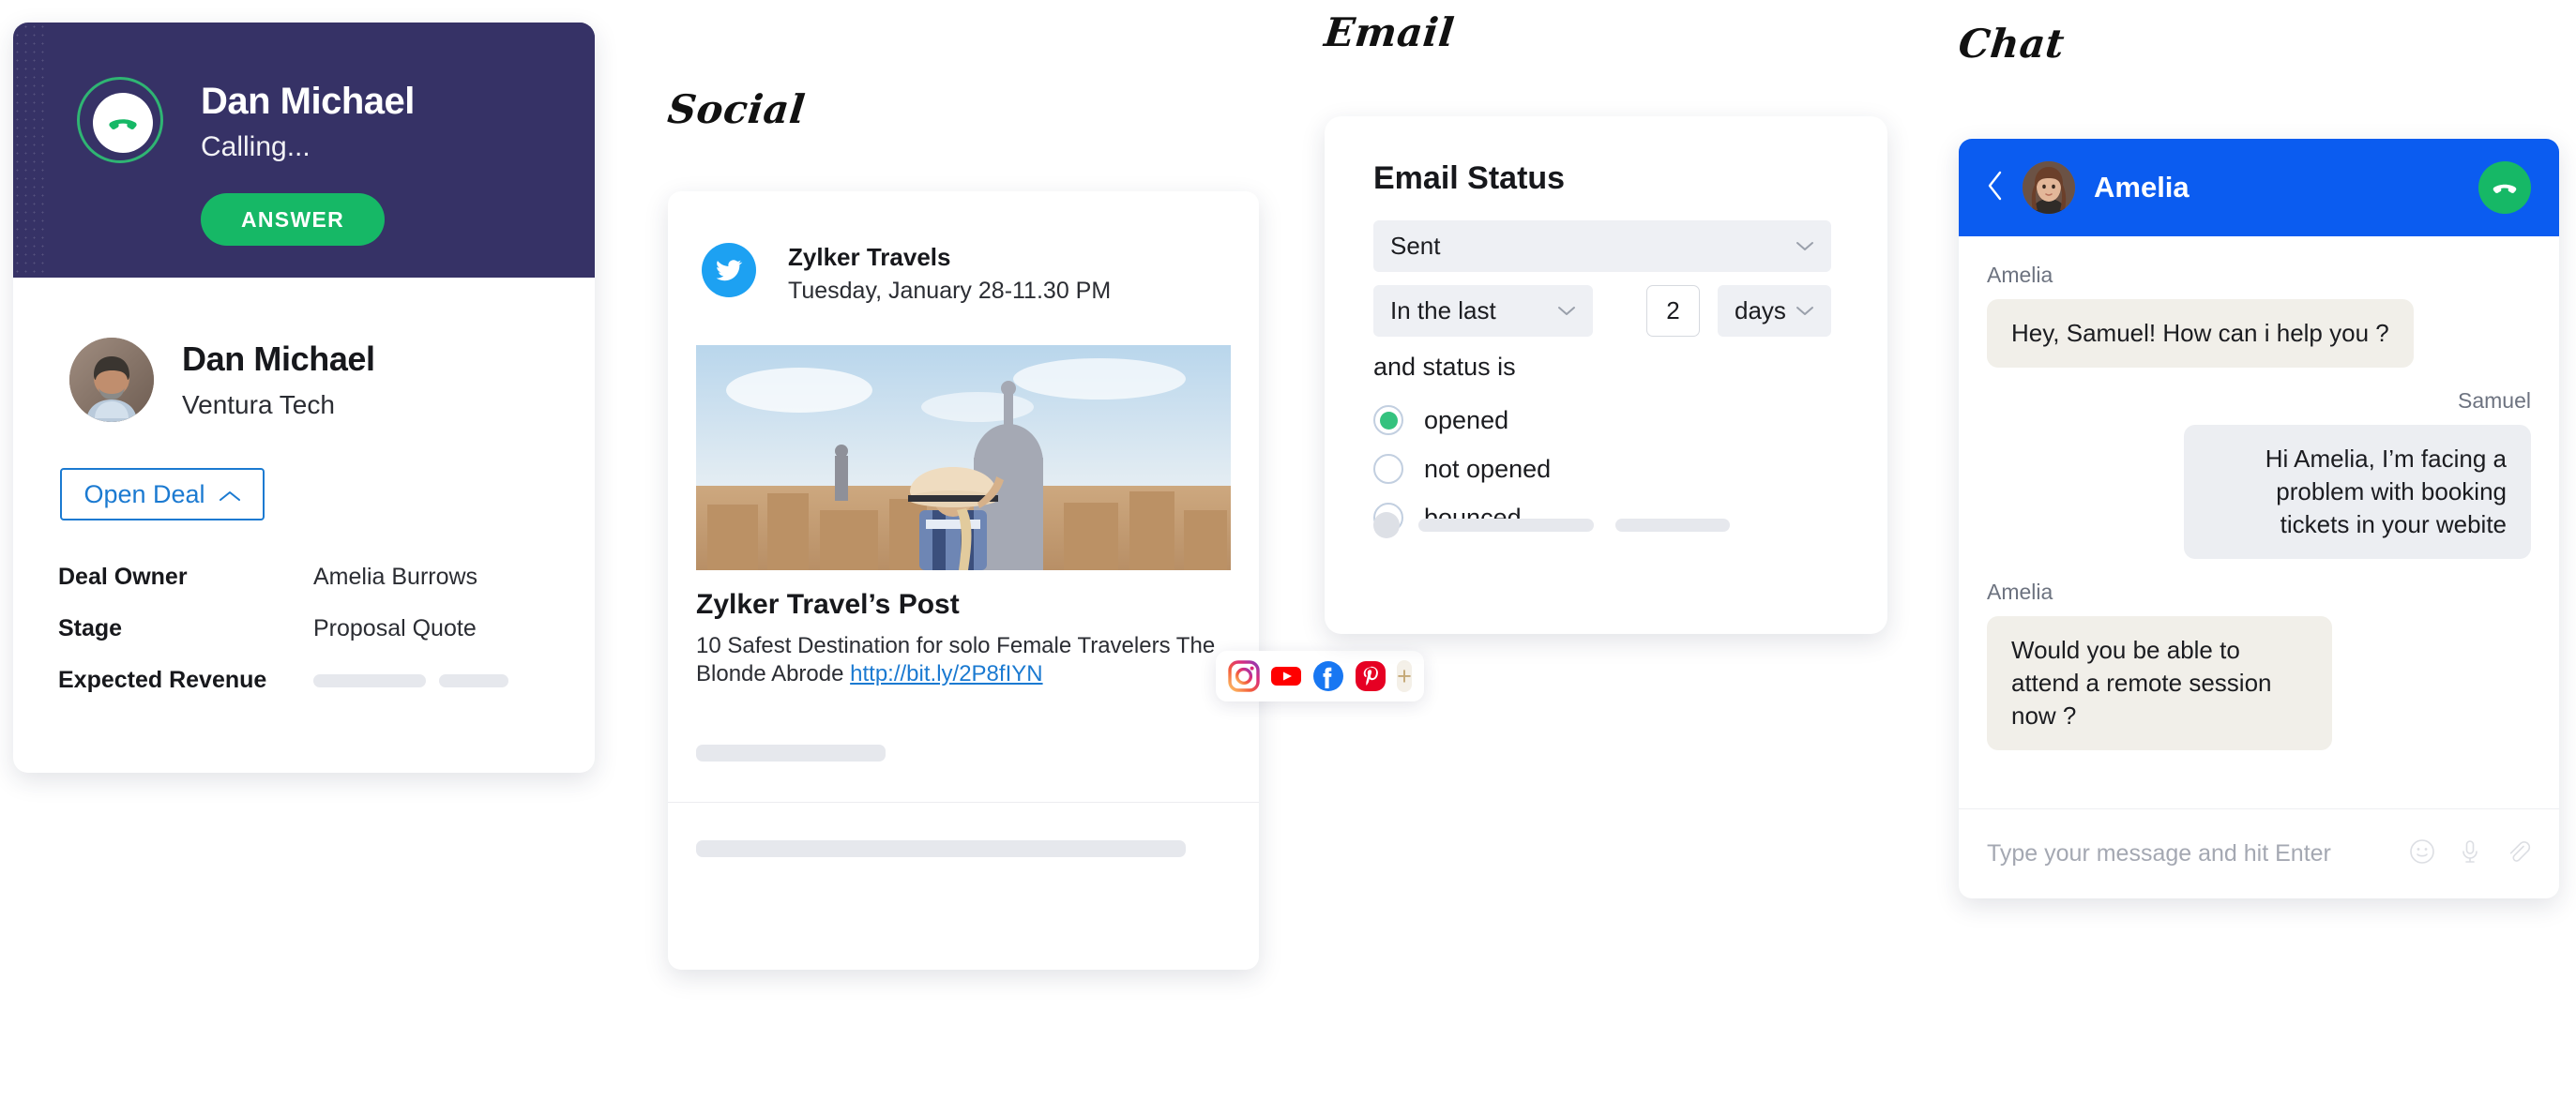 Image resolution: width=2576 pixels, height=1101 pixels. Describe the element at coordinates (2200, 333) in the screenshot. I see `message-bubble: Hey, Samuel! How can i help you ?` at that location.